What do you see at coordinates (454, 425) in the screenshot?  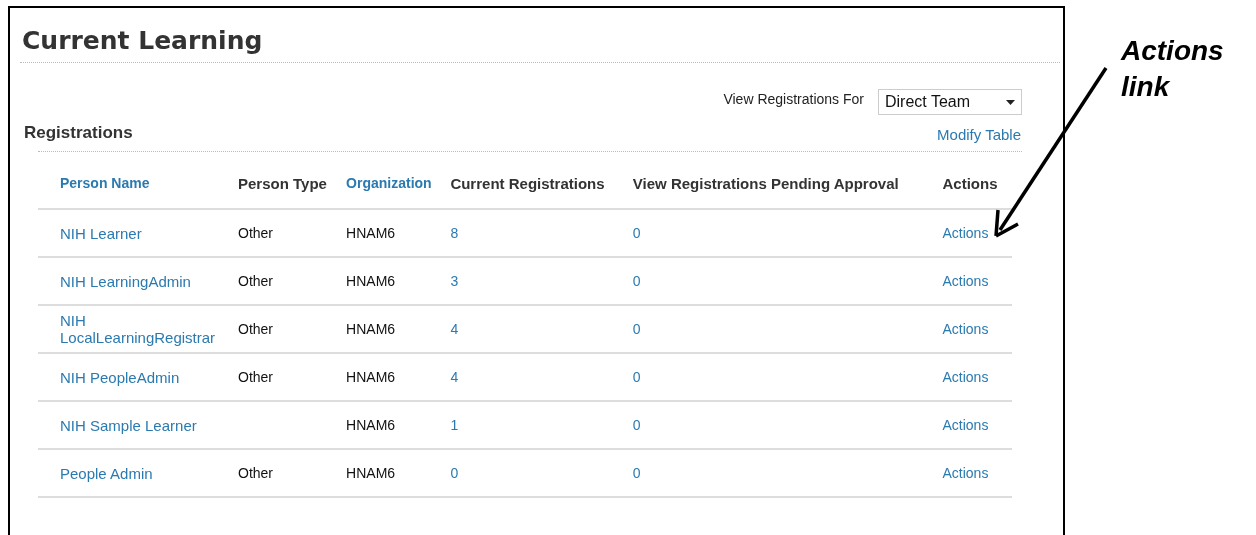 I see `current-registrations-link: 1` at bounding box center [454, 425].